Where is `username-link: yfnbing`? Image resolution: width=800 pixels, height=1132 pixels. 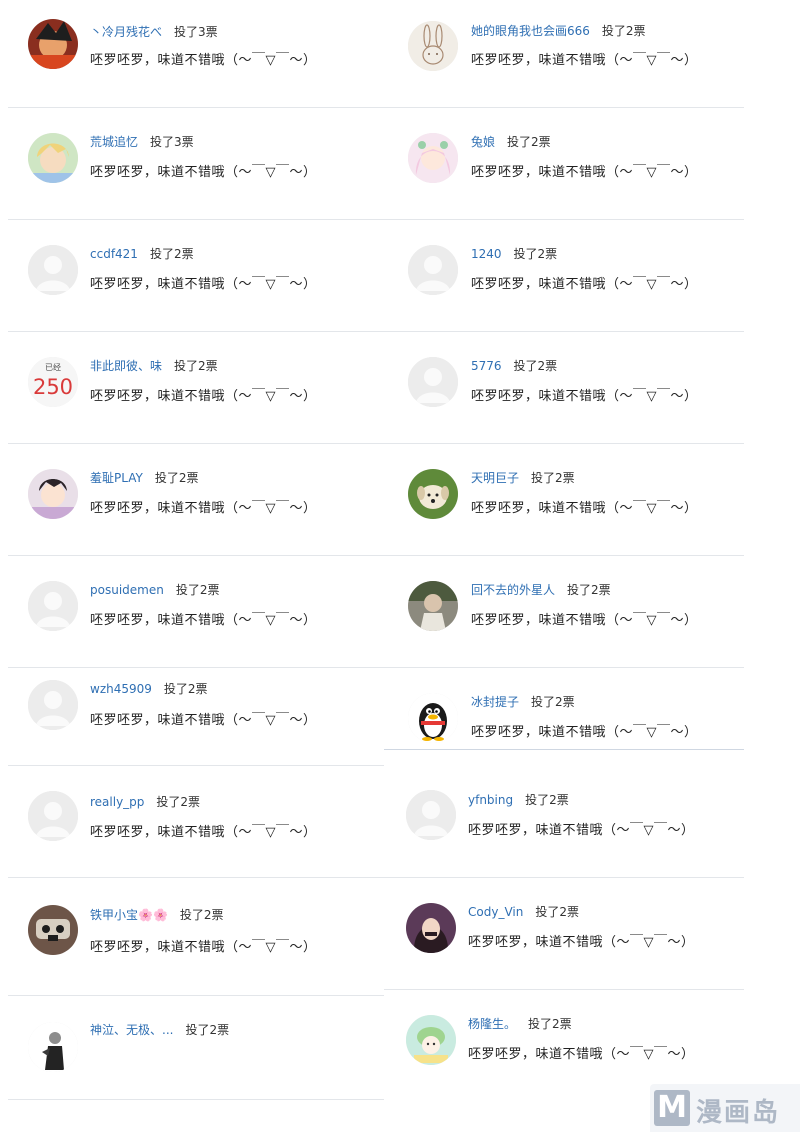
username-link: yfnbing is located at coordinates (490, 800).